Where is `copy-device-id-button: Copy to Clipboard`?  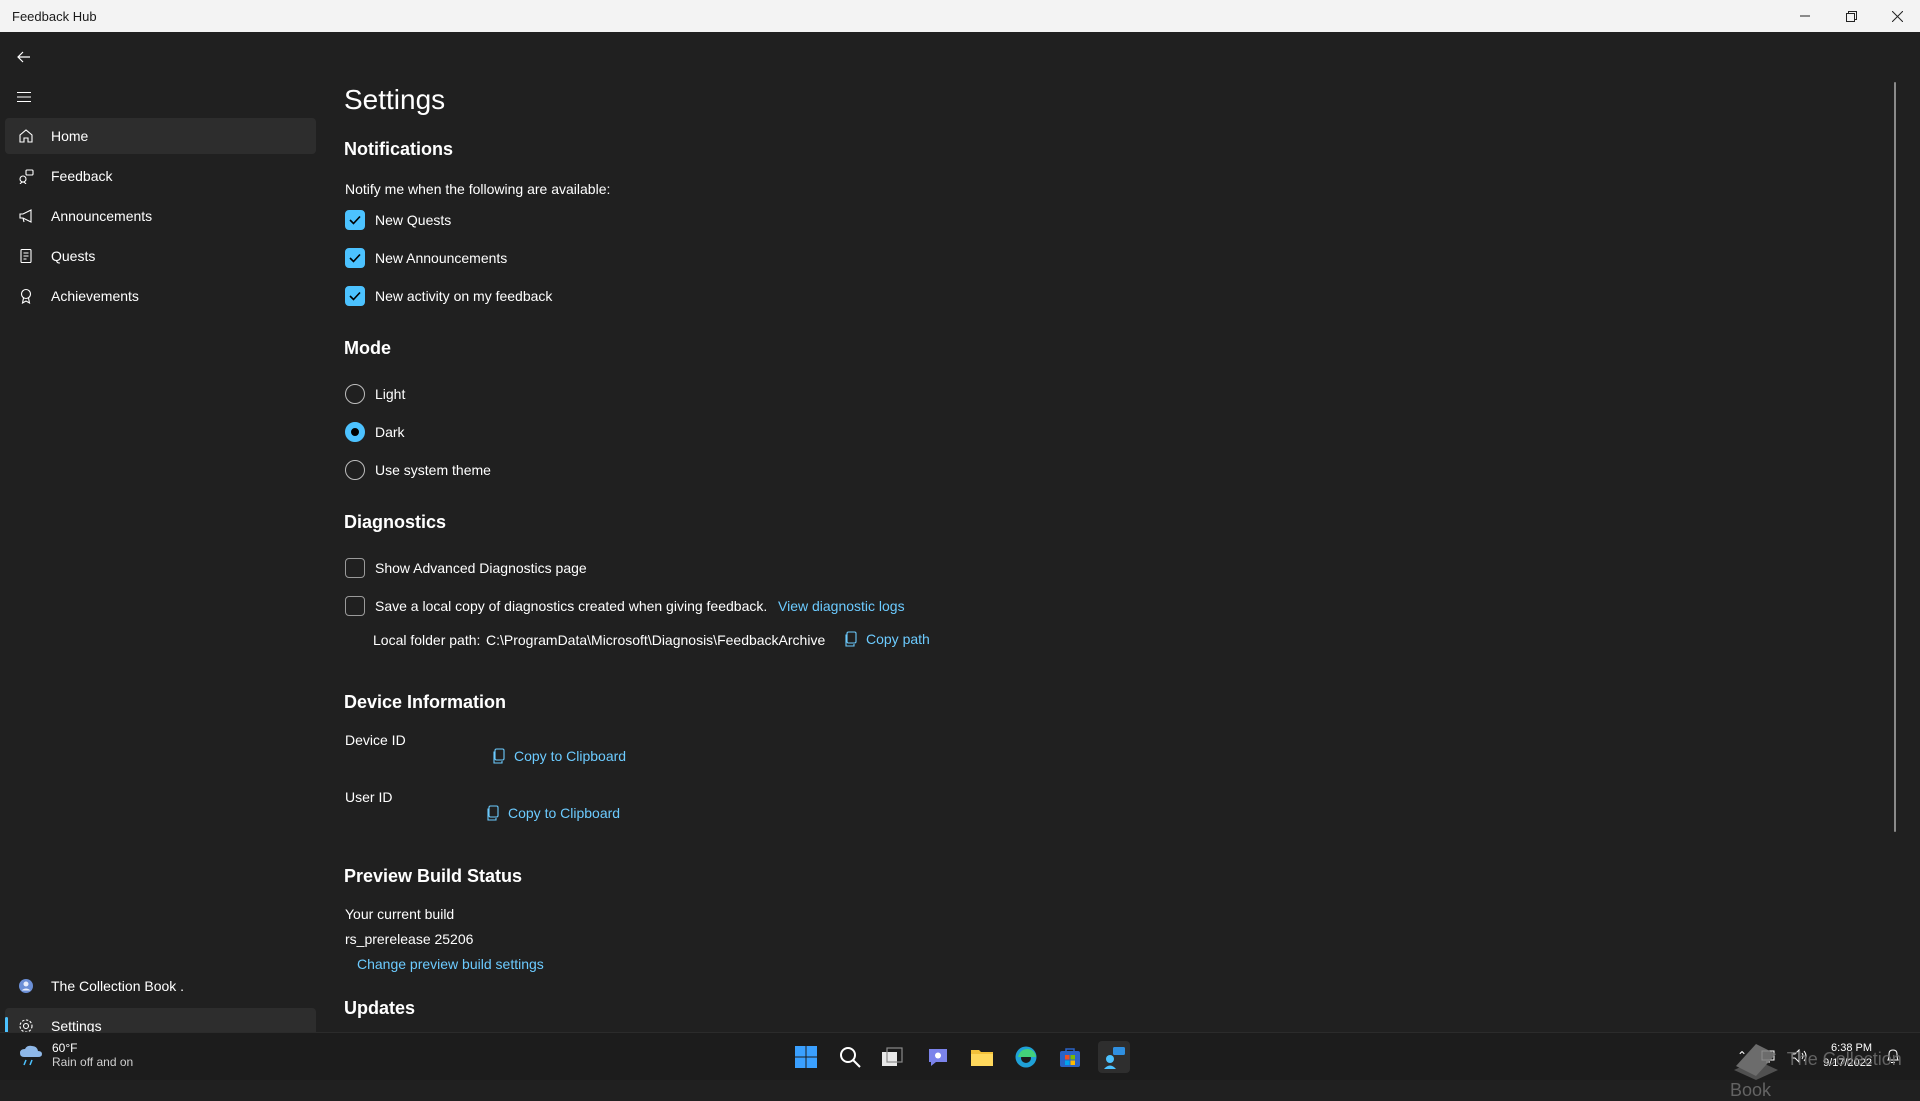
copy-device-id-button: Copy to Clipboard is located at coordinates (559, 756).